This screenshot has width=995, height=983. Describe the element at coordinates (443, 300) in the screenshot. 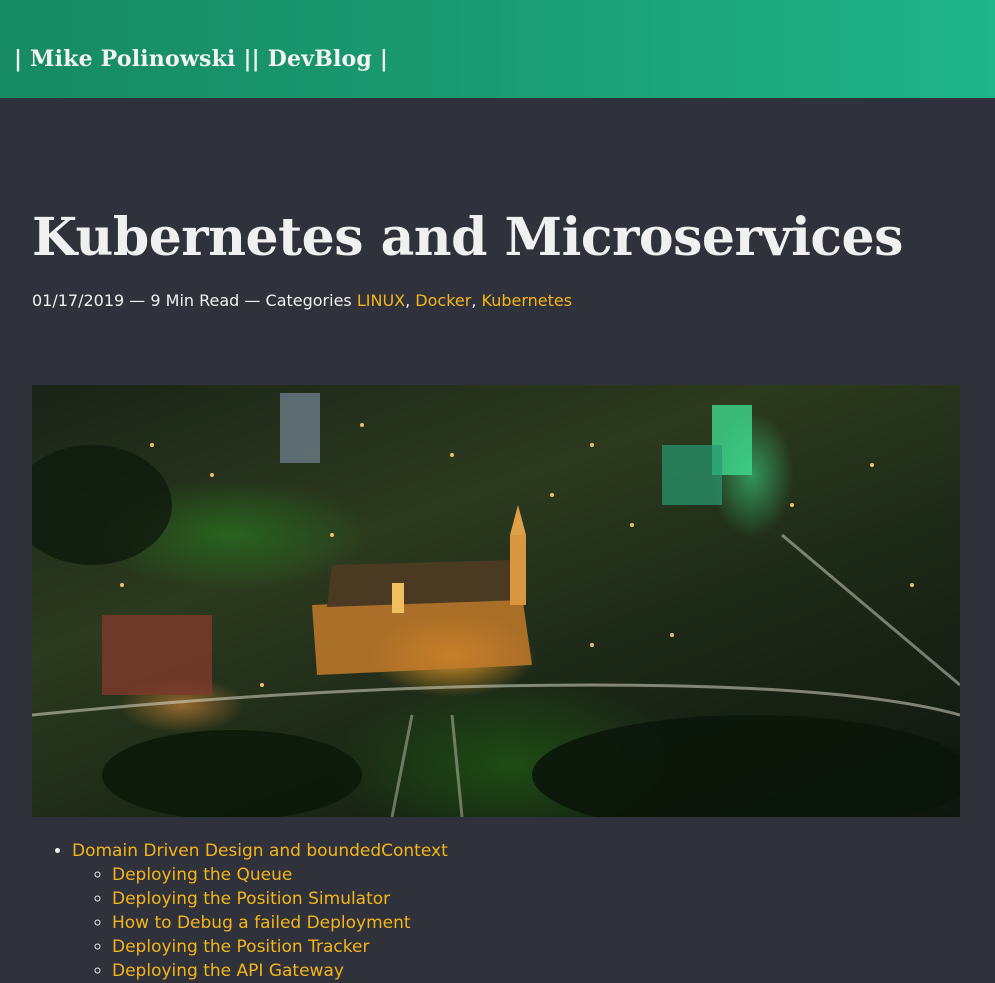

I see `category-link-docker: Docker` at that location.